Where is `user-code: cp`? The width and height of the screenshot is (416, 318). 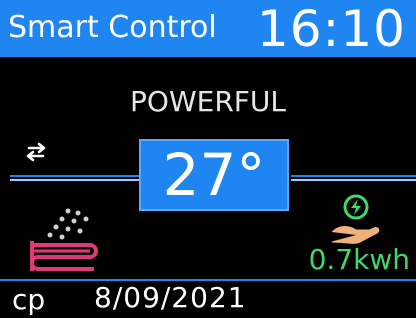 user-code: cp is located at coordinates (29, 299).